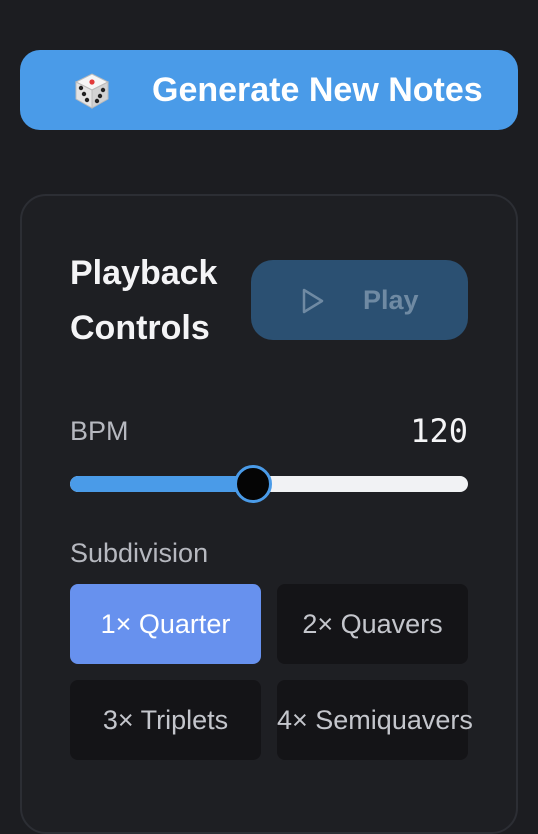 This screenshot has width=538, height=834. I want to click on generate-new-notes-button: Generate New Notes, so click(269, 90).